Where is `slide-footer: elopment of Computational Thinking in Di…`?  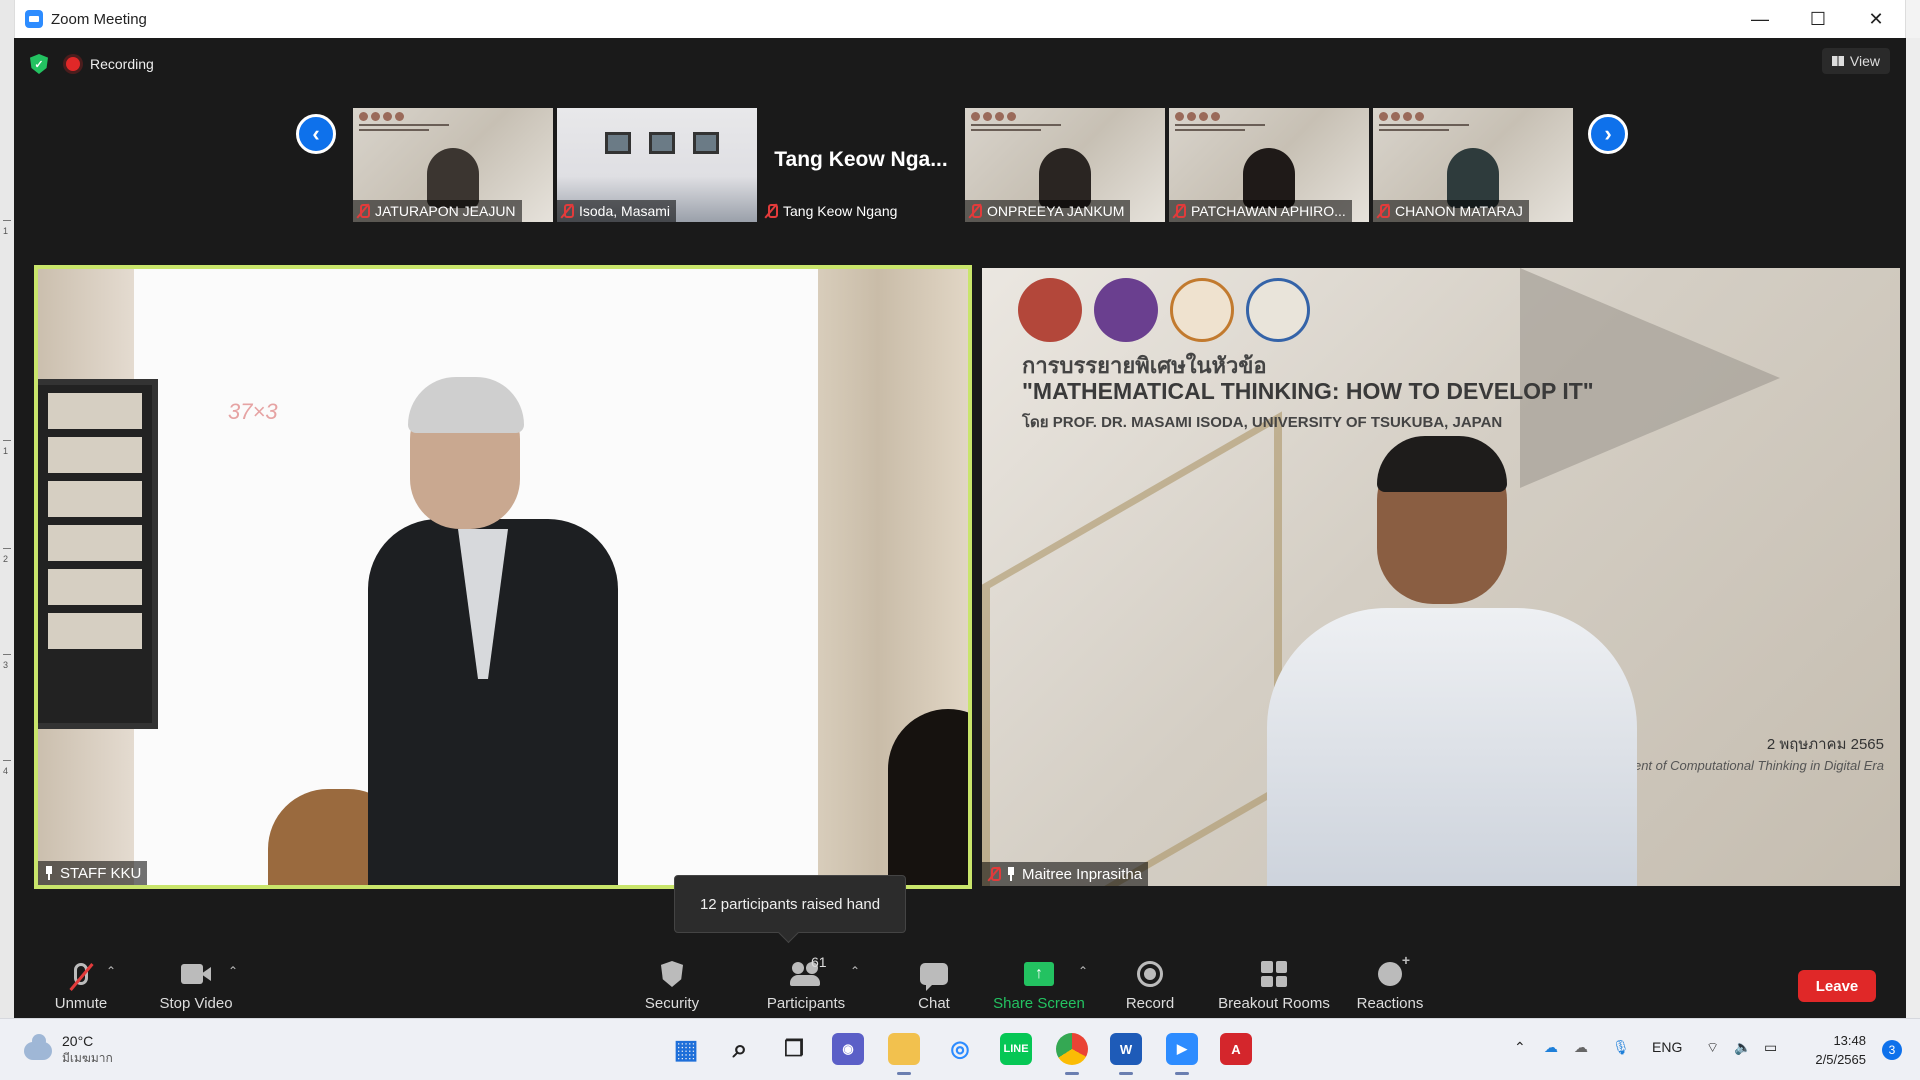
slide-footer: elopment of Computational Thinking in Di… is located at coordinates (1741, 765).